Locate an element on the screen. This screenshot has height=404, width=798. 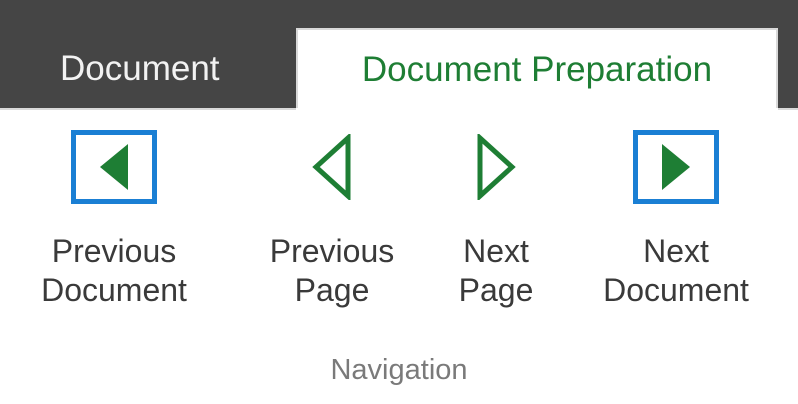
previous-page-label: Previous Page is located at coordinates (332, 270).